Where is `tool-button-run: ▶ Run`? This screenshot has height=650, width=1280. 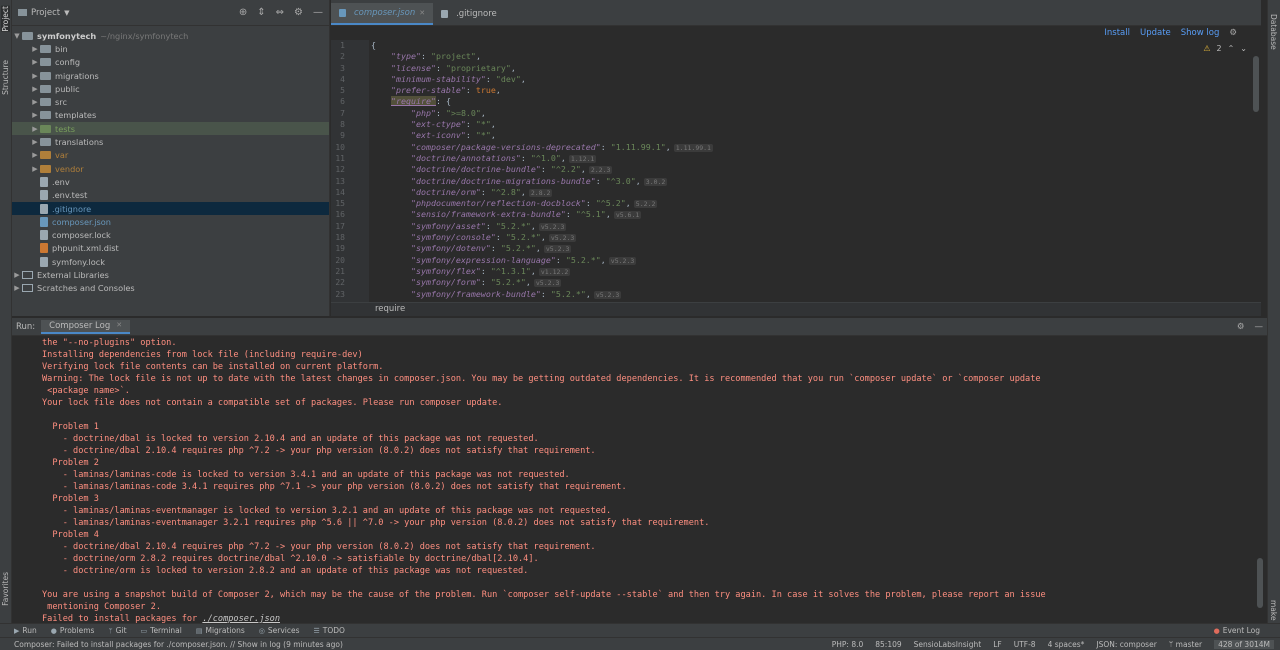
tool-button-run: ▶ Run is located at coordinates (25, 630).